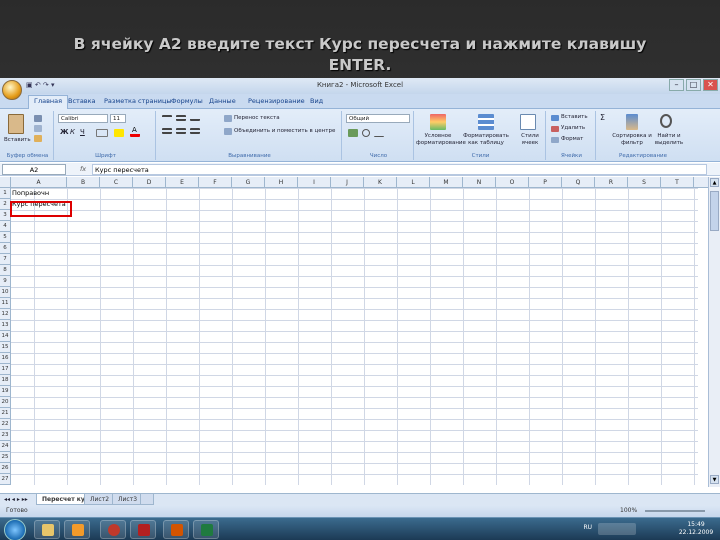 The width and height of the screenshot is (720, 540). I want to click on vertical-scrollbar: ▲ ▼, so click(714, 332).